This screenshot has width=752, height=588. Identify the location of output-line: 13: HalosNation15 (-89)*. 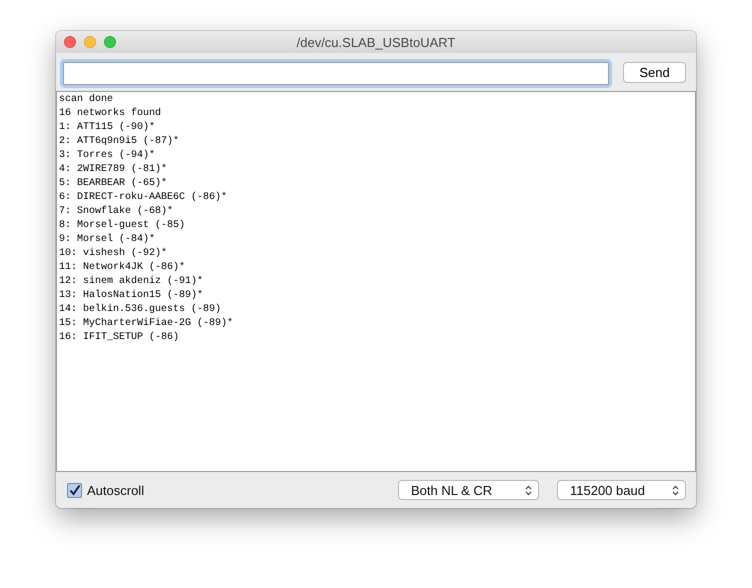
(131, 296).